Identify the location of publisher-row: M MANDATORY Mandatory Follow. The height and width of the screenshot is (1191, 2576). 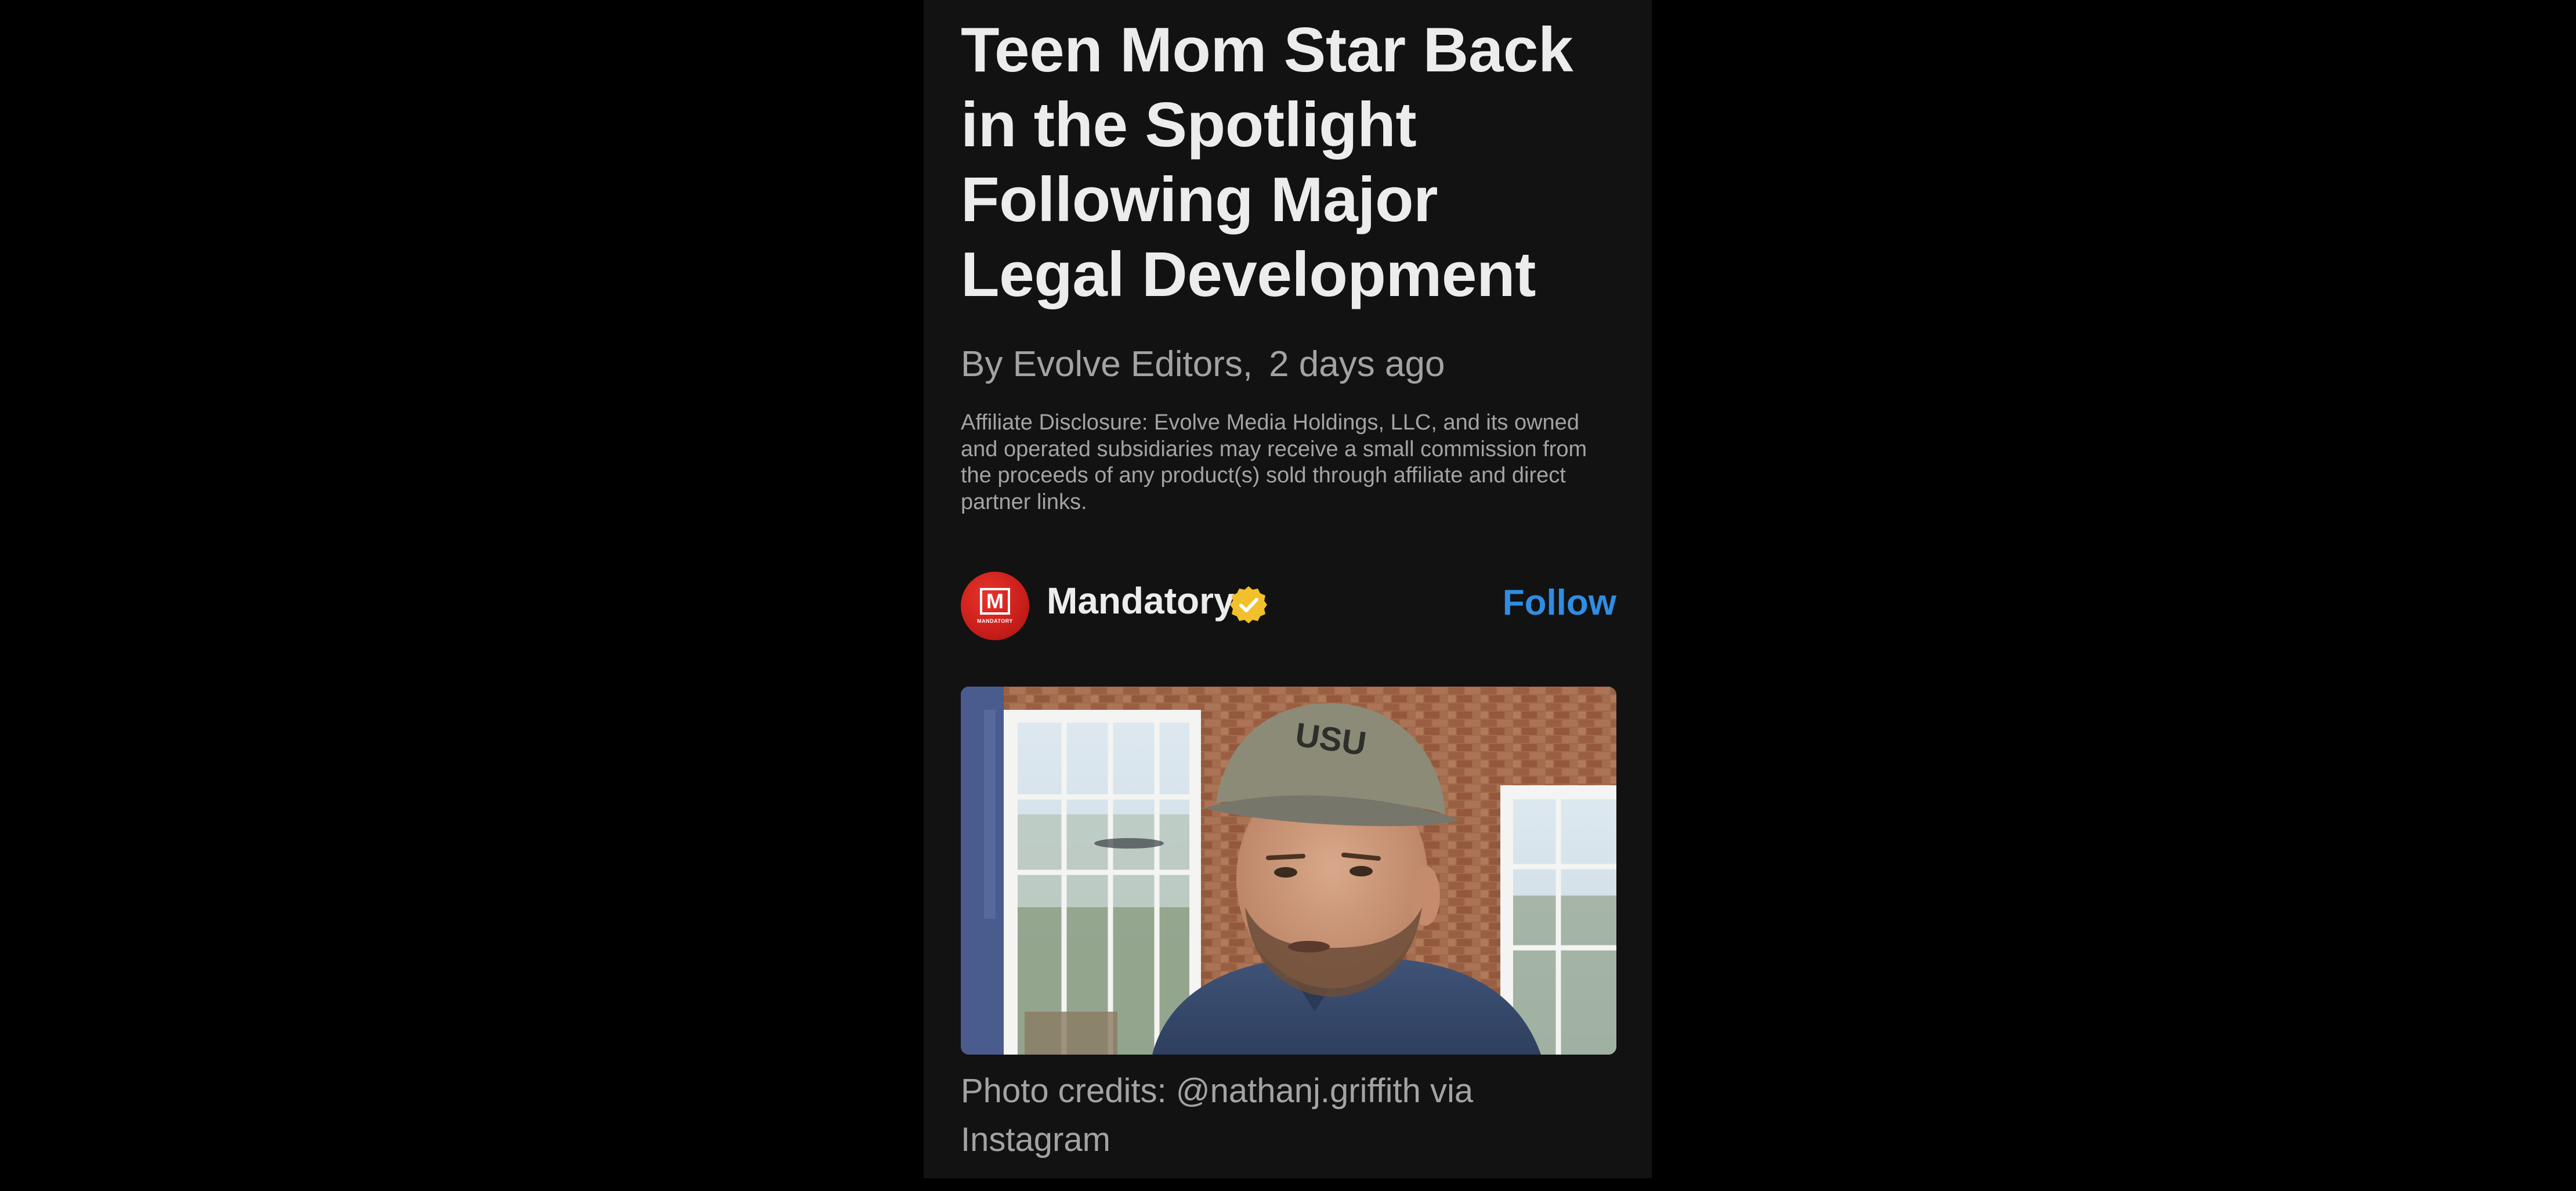
(1288, 605).